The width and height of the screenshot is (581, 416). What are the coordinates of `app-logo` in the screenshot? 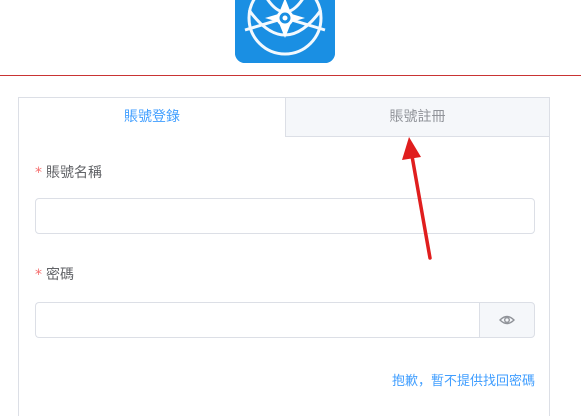 It's located at (285, 31).